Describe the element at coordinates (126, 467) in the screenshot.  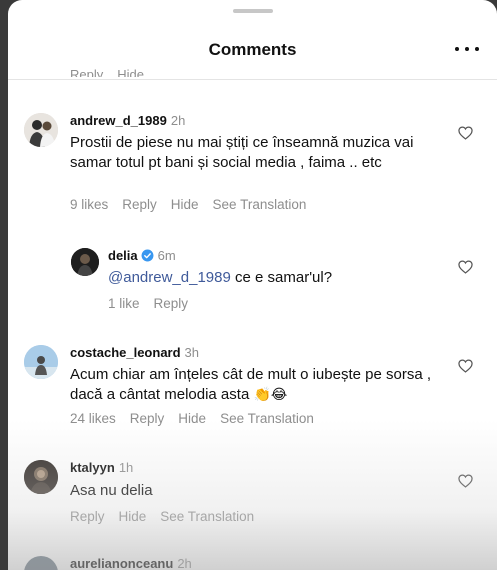
I see `timestamp: 1h` at that location.